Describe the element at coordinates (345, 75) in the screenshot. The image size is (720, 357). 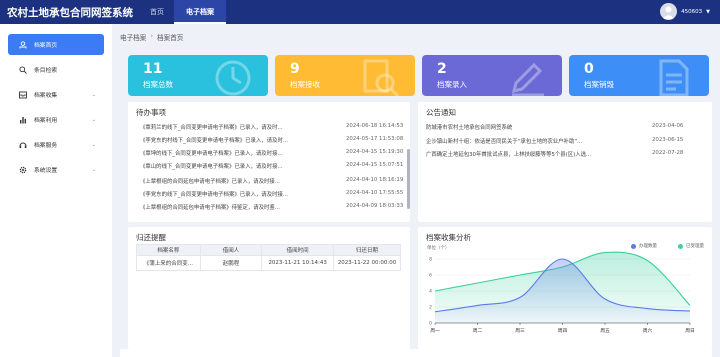
I see `stat-card-receive: 9 档案接收` at that location.